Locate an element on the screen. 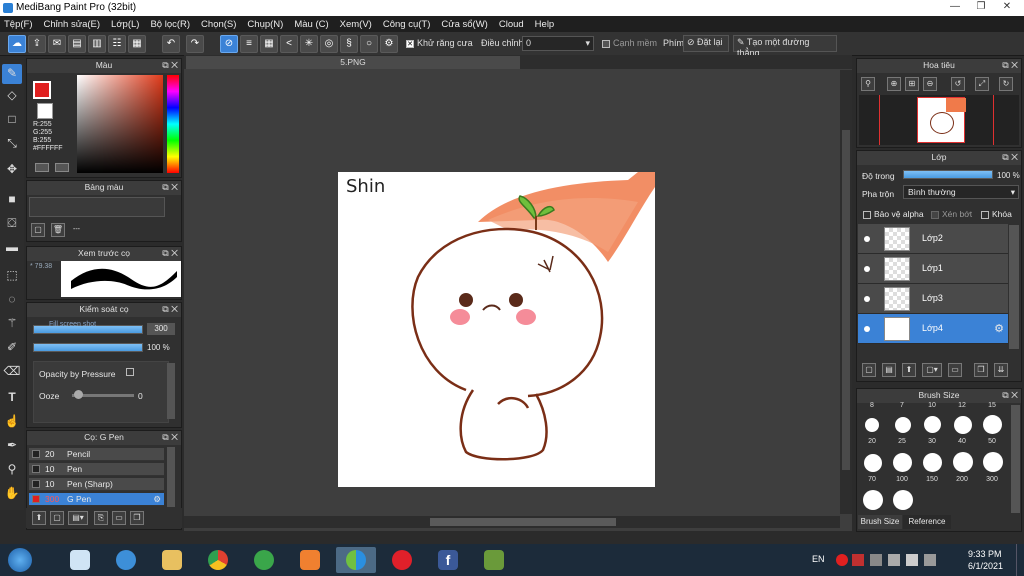 The image size is (1024, 576). battery-icon is located at coordinates (912, 560).